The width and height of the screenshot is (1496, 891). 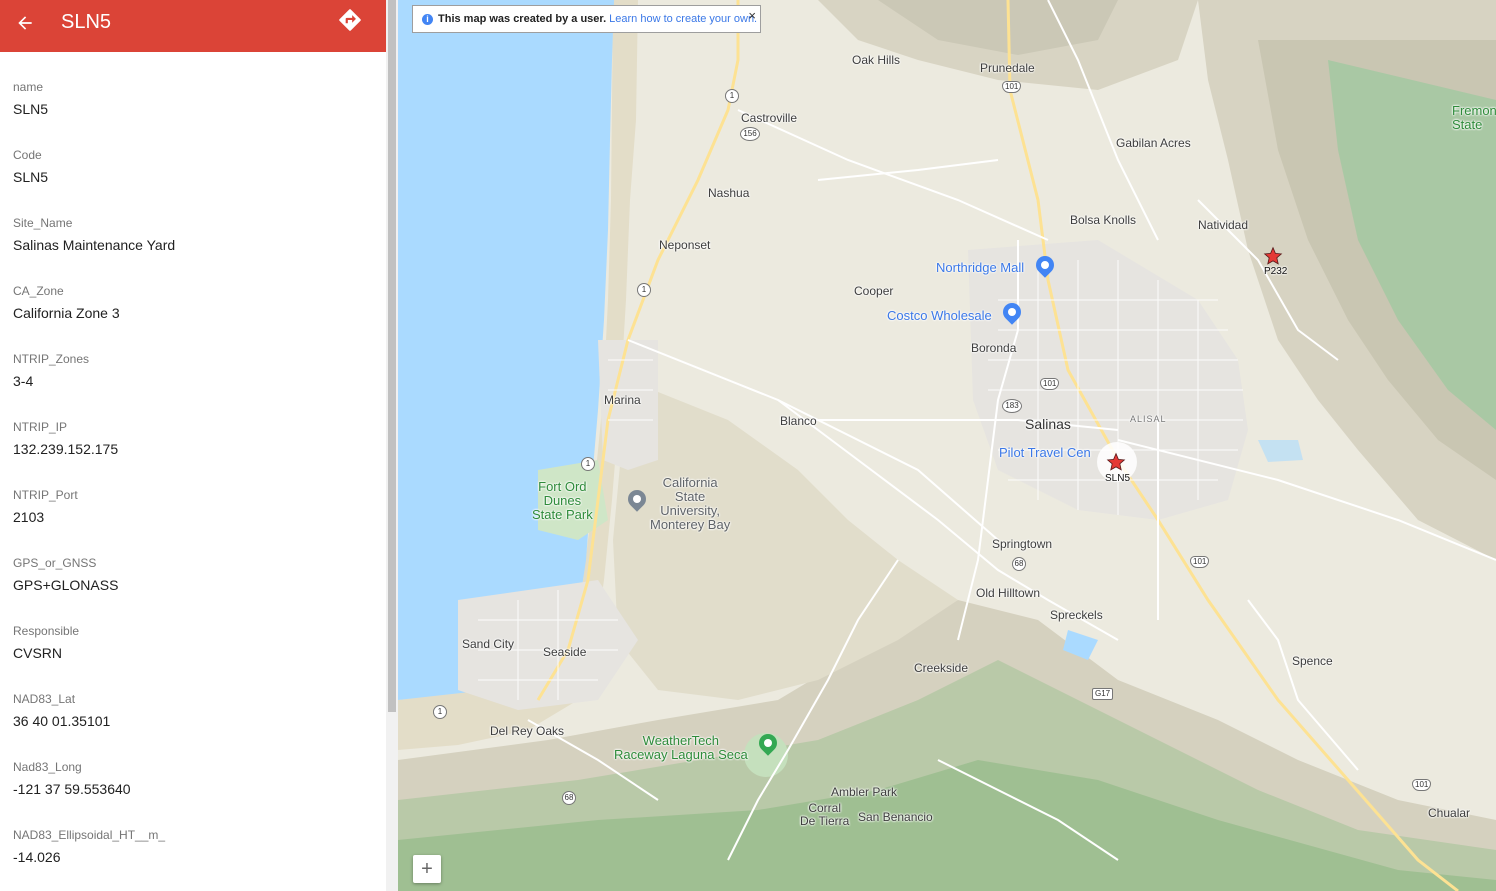 I want to click on scrollbar-thumb, so click(x=392, y=356).